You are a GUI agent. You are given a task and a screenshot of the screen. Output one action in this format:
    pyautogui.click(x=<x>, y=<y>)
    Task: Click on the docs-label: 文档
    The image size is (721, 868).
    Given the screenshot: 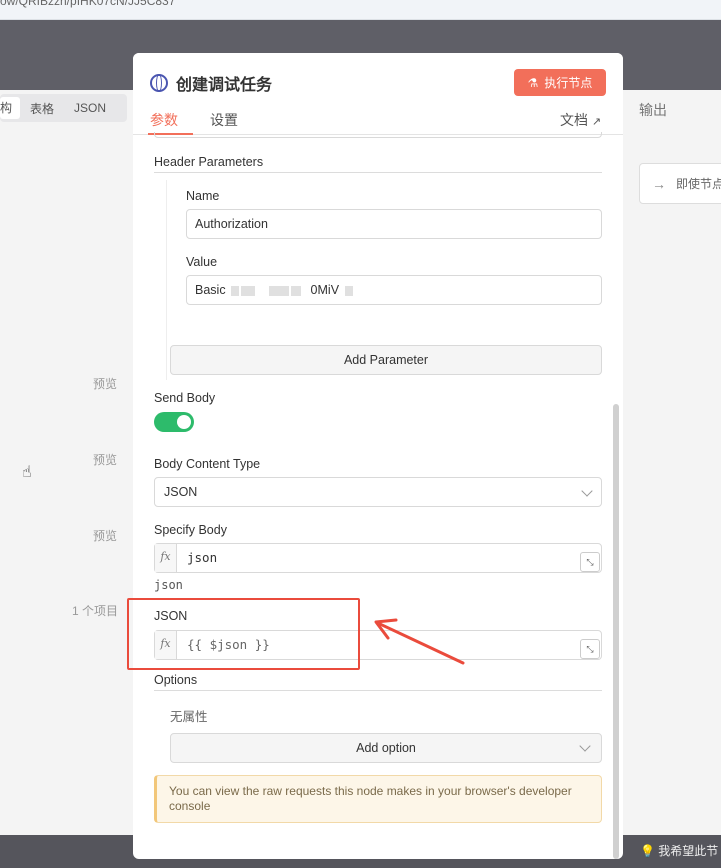 What is the action you would take?
    pyautogui.click(x=574, y=120)
    